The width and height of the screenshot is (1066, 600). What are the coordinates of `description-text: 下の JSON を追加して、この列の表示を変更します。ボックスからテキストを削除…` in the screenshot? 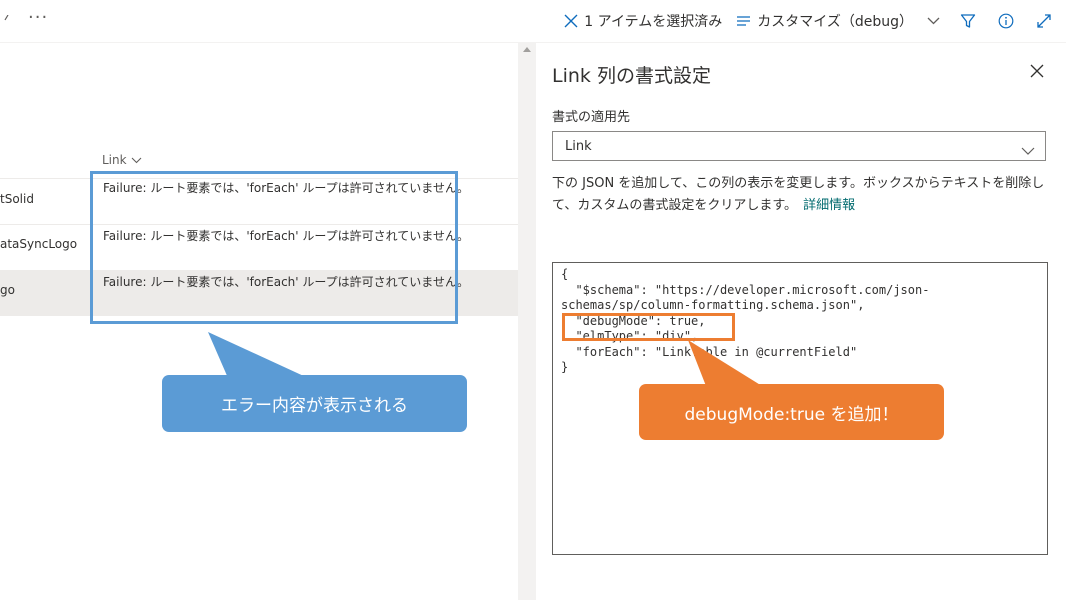 It's located at (798, 194).